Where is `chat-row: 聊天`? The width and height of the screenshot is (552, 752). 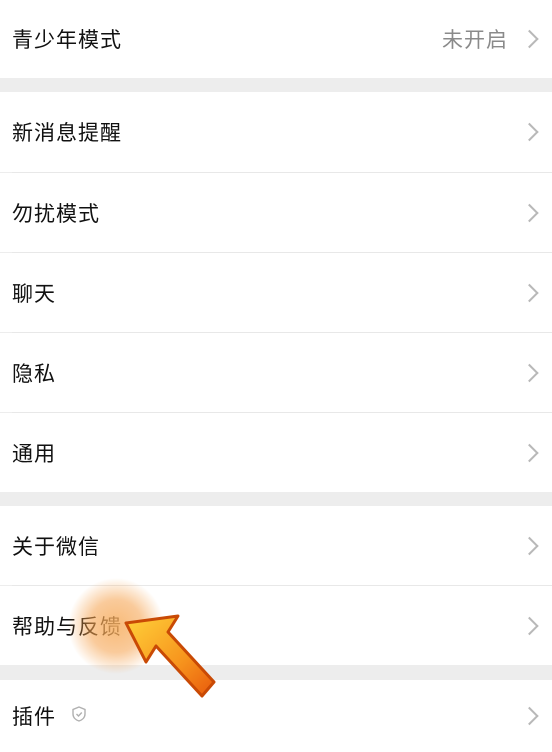
chat-row: 聊天 is located at coordinates (276, 292).